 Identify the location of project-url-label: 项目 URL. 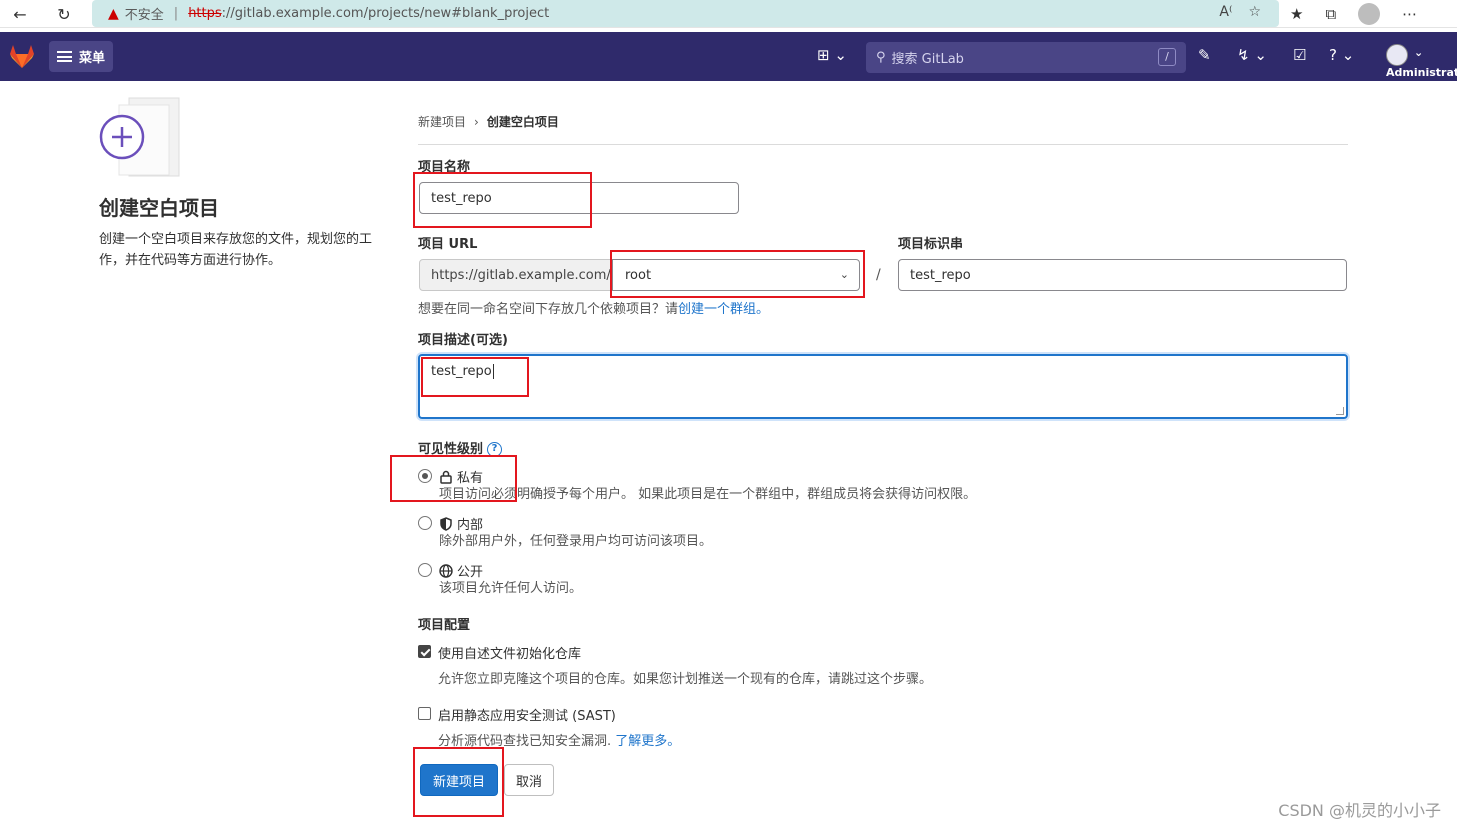
(448, 244).